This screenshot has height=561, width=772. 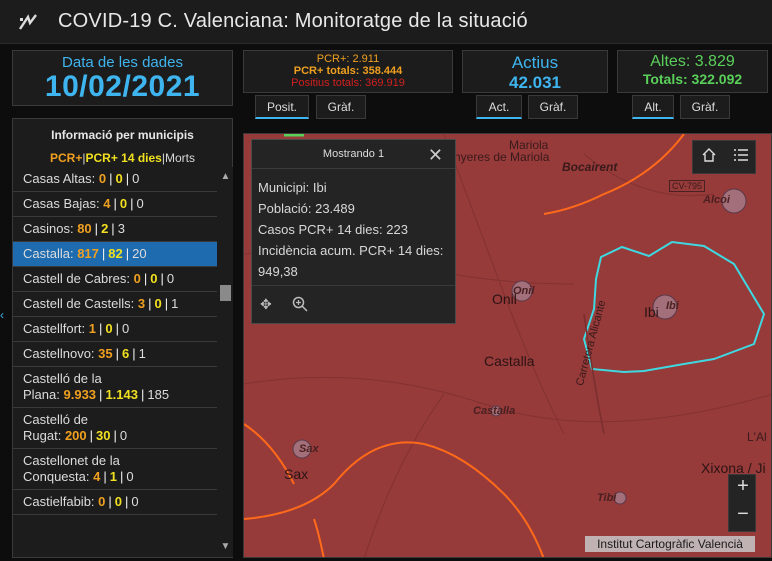 What do you see at coordinates (266, 304) in the screenshot?
I see `move-icon: ✥` at bounding box center [266, 304].